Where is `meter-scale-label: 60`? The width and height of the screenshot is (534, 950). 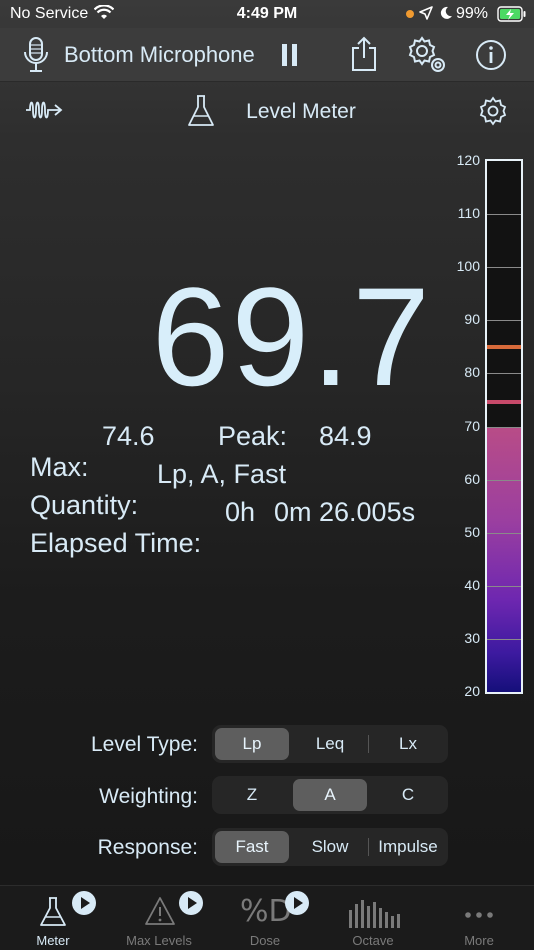
meter-scale-label: 60 is located at coordinates (472, 478).